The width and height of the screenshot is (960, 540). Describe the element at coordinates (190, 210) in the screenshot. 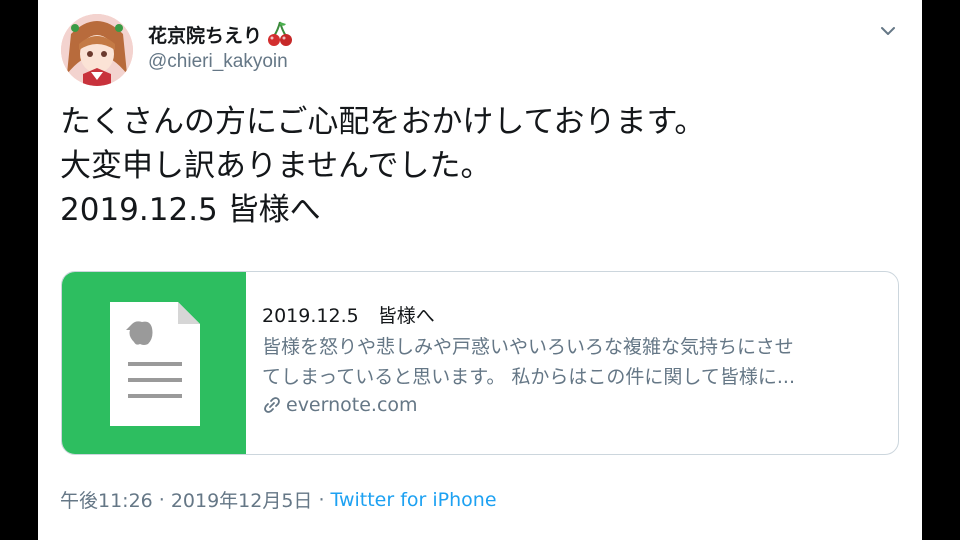

I see `tweet-line: 2019.12.5 皆様へ` at that location.